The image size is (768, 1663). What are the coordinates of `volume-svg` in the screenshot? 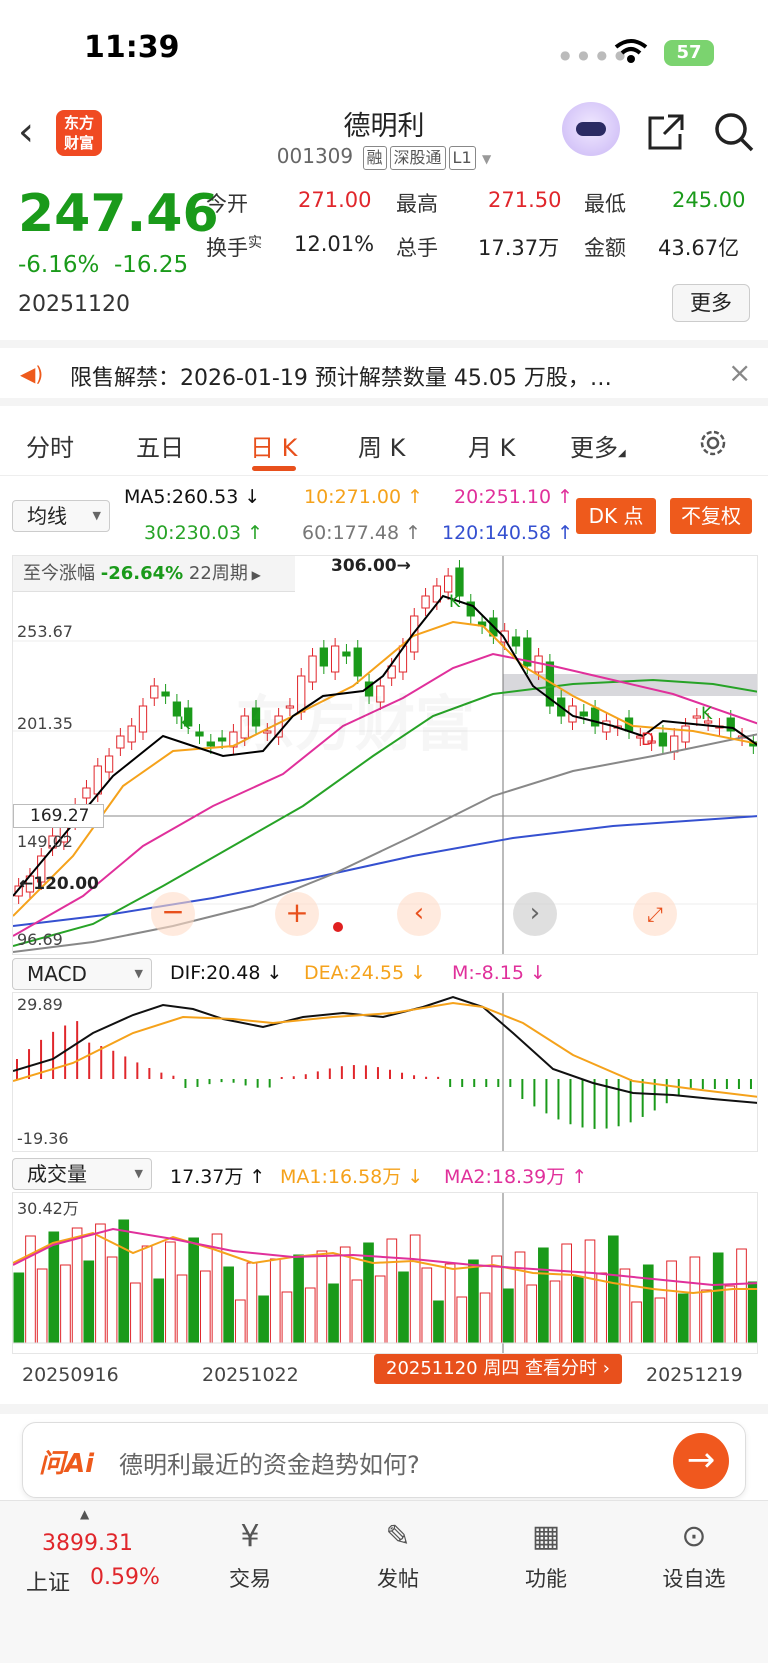 It's located at (385, 1273).